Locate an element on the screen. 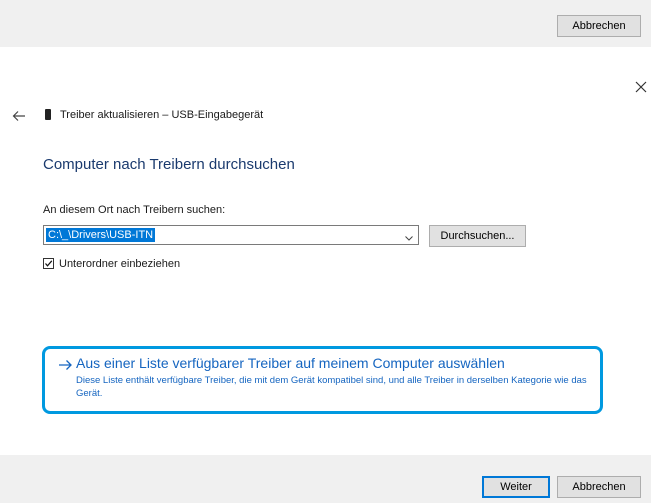  path-combobox: C:\_\Drivers\USB-ITN is located at coordinates (231, 235).